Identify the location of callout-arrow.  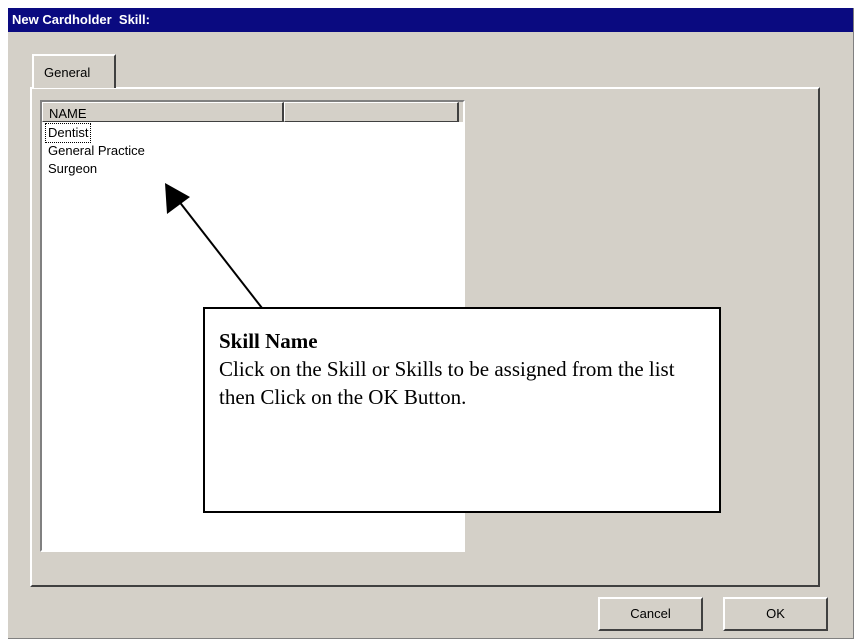
(214, 246).